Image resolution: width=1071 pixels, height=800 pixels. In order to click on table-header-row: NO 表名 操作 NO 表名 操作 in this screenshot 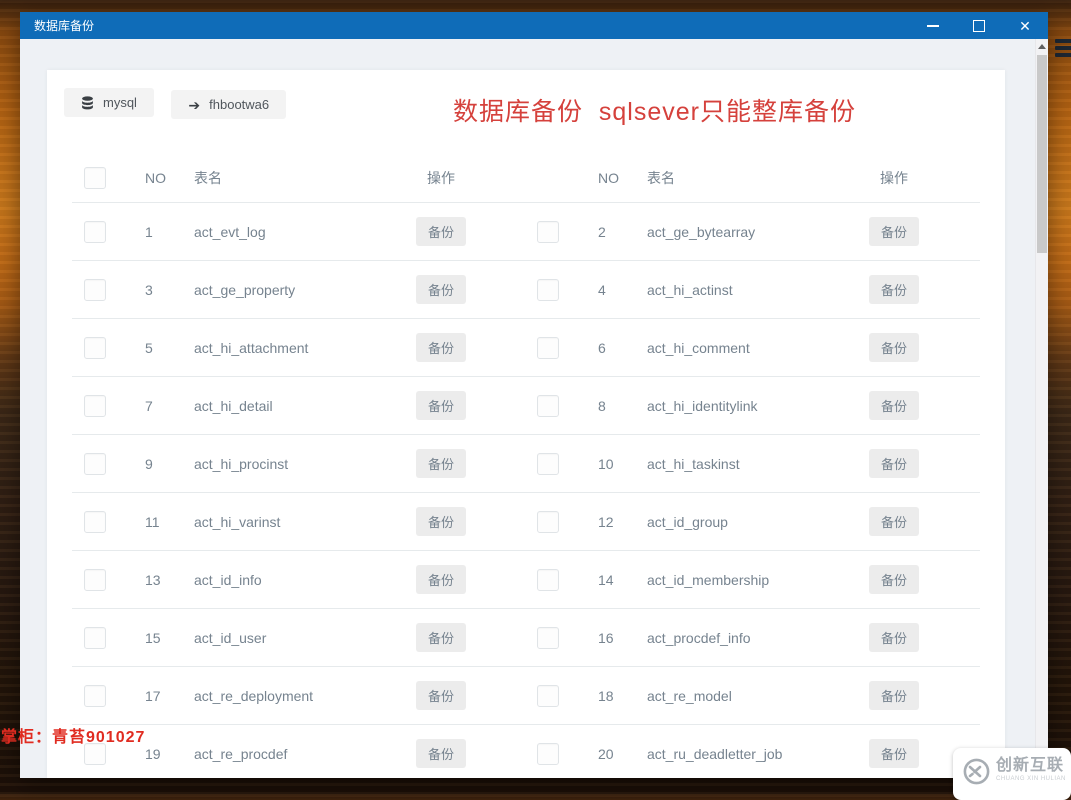, I will do `click(526, 178)`.